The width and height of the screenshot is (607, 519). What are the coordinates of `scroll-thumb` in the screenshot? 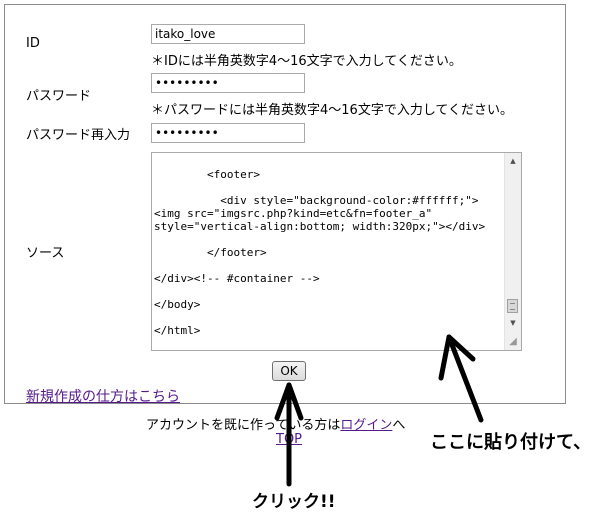 It's located at (512, 306).